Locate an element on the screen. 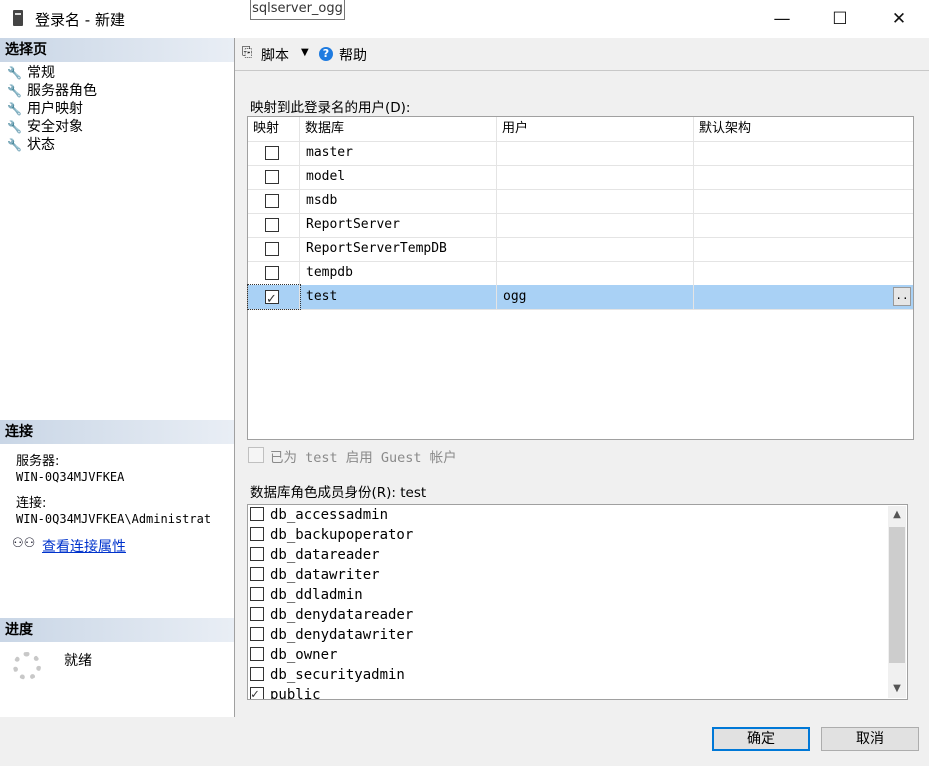 Image resolution: width=929 pixels, height=766 pixels. table-row: model is located at coordinates (580, 177).